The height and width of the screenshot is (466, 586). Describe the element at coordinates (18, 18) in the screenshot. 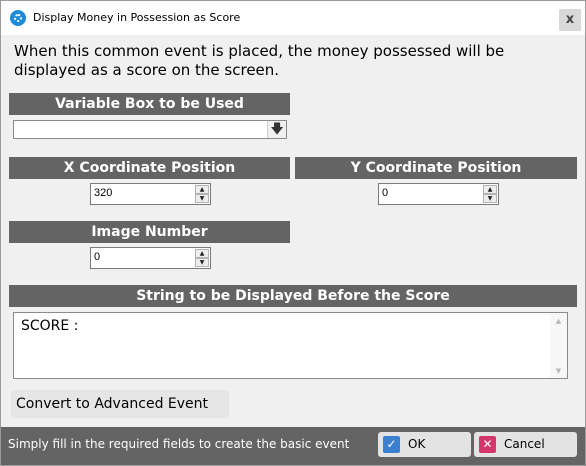

I see `app-icon` at that location.